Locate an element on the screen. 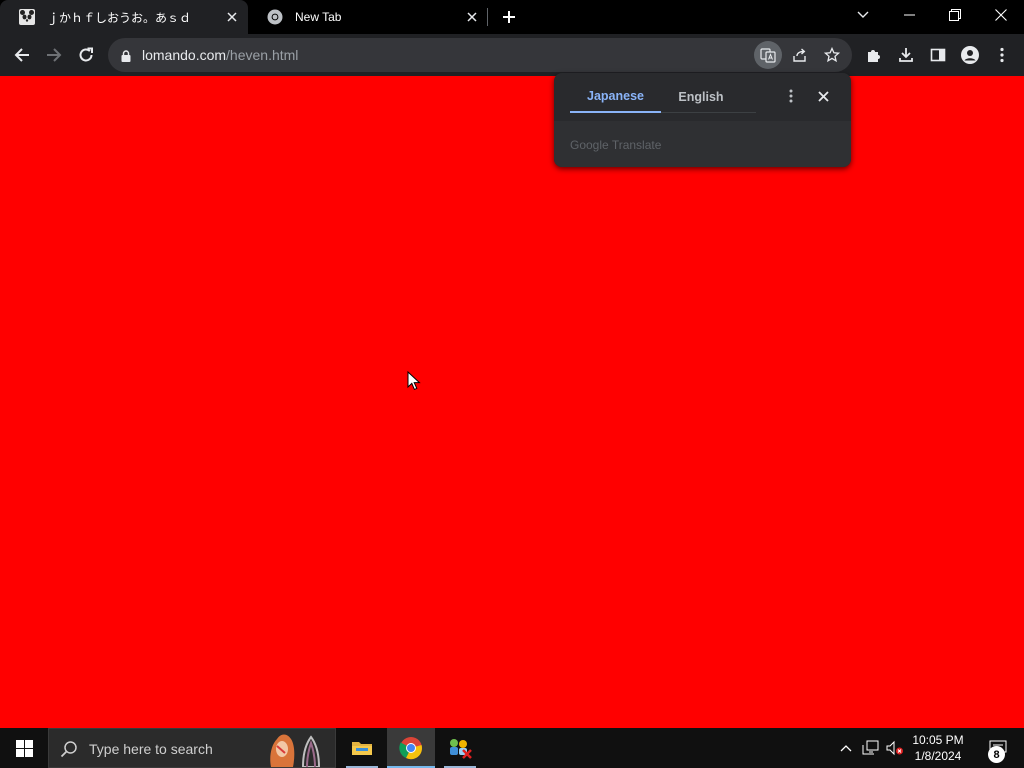  translate-bubble: Japanese English Google Translate is located at coordinates (702, 120).